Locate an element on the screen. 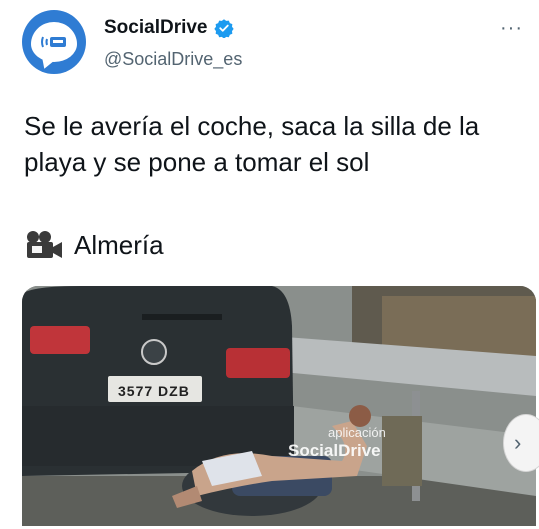 The height and width of the screenshot is (529, 539). account-handle: @SocialDrive_es is located at coordinates (173, 59).